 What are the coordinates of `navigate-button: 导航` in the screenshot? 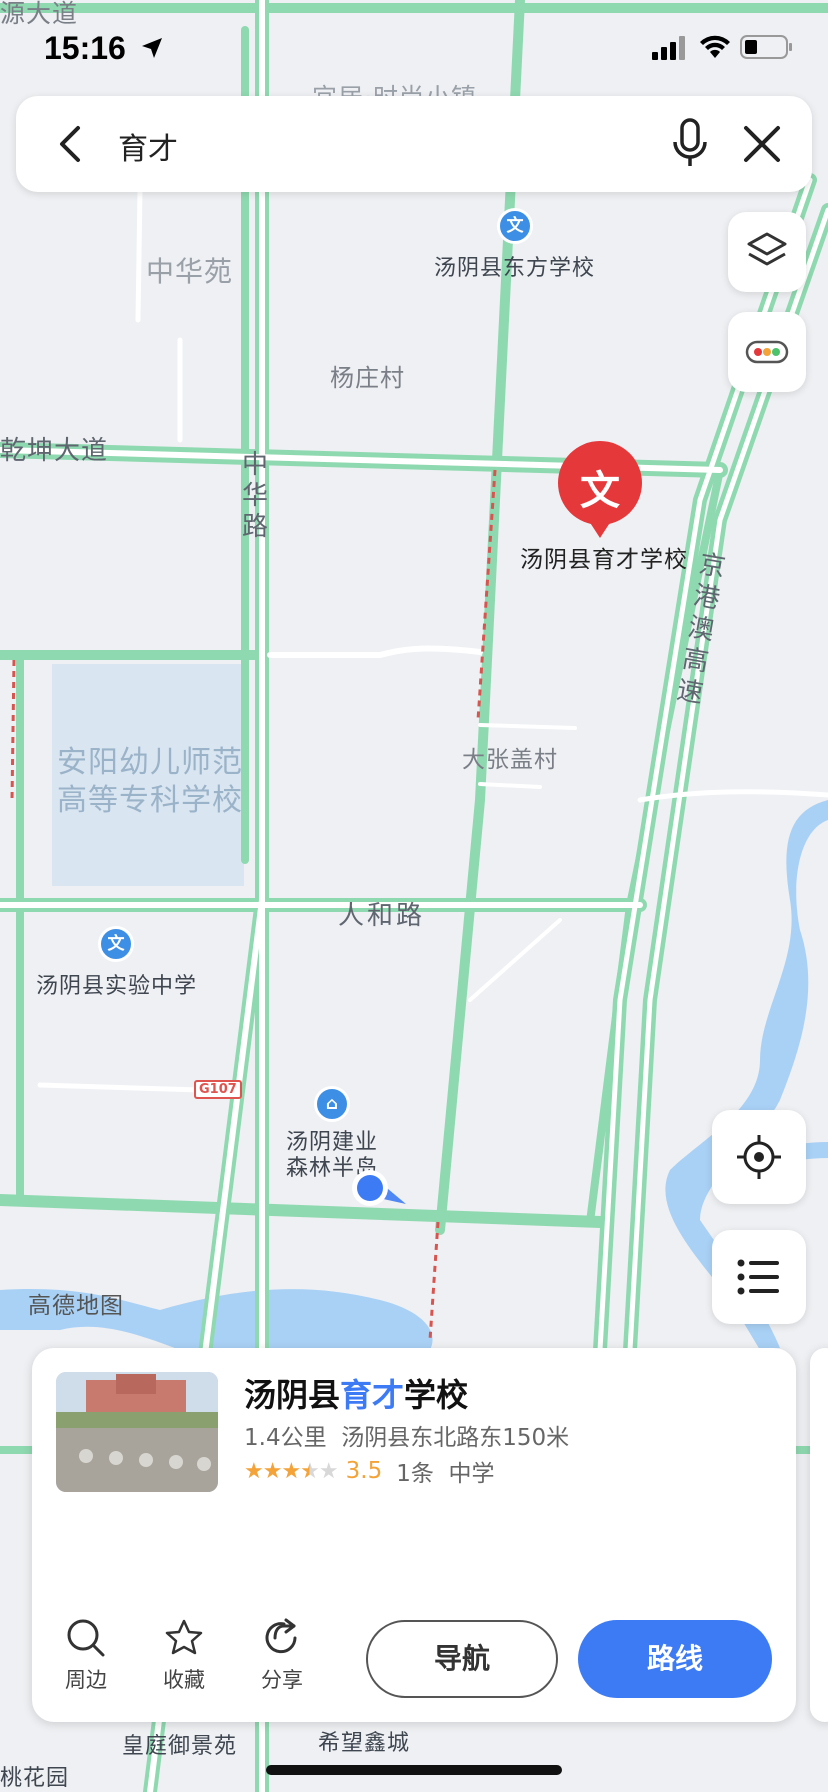 It's located at (462, 1659).